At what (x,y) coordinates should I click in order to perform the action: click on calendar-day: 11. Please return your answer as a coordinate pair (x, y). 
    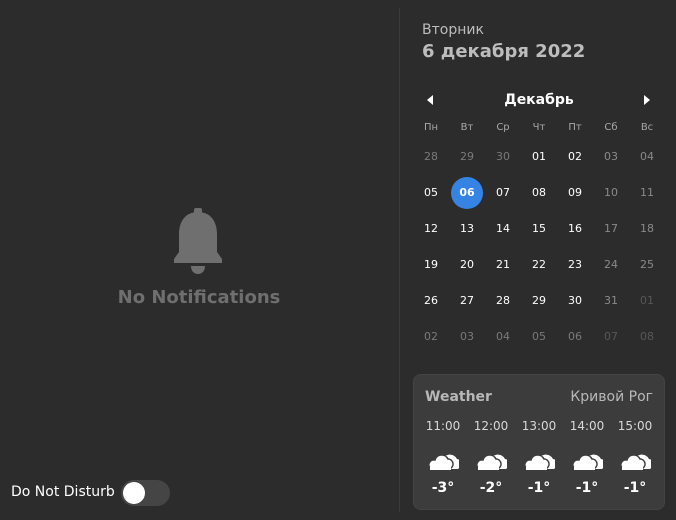
    Looking at the image, I should click on (647, 193).